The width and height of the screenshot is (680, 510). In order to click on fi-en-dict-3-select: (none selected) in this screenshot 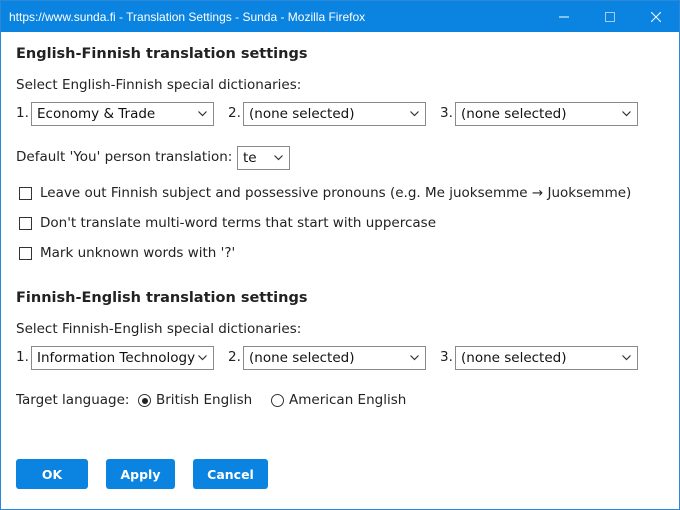, I will do `click(546, 358)`.